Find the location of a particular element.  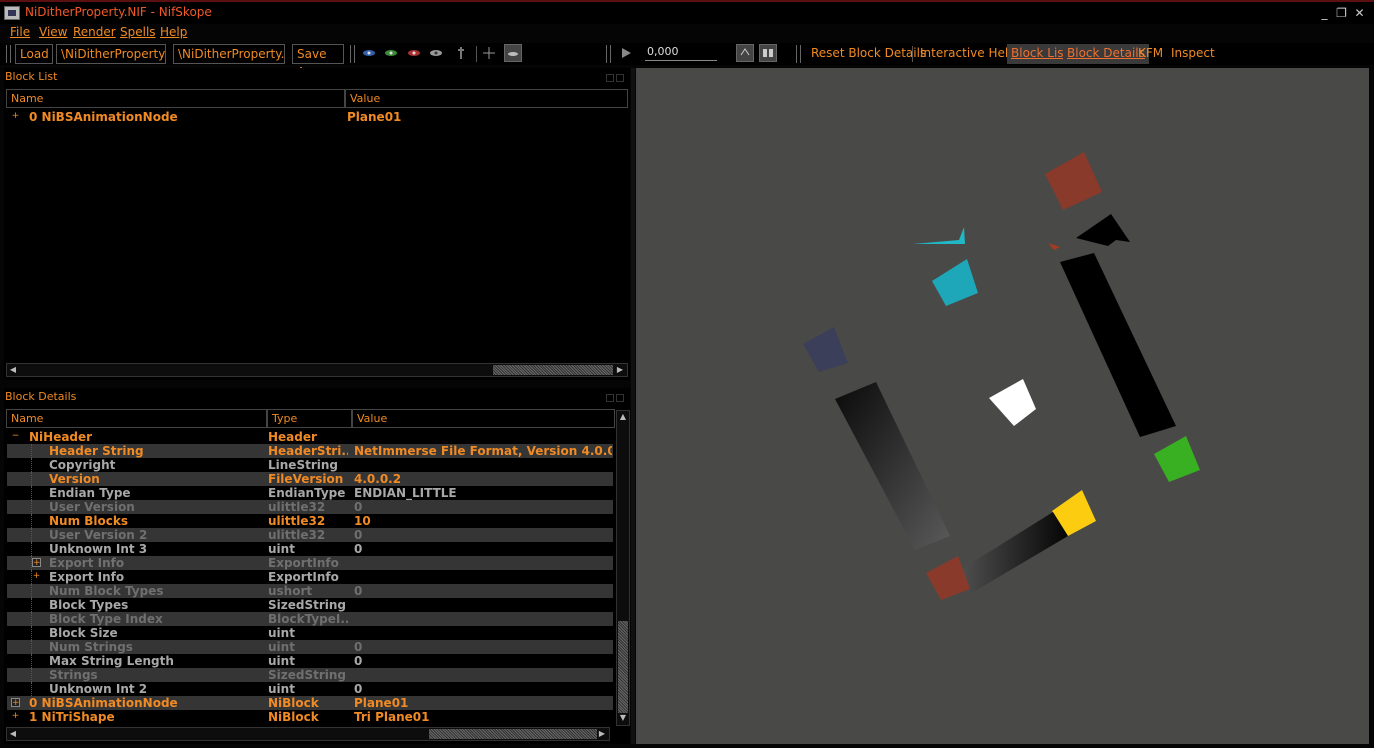

field-value: ENDIAN_LITTLE is located at coordinates (405, 493).